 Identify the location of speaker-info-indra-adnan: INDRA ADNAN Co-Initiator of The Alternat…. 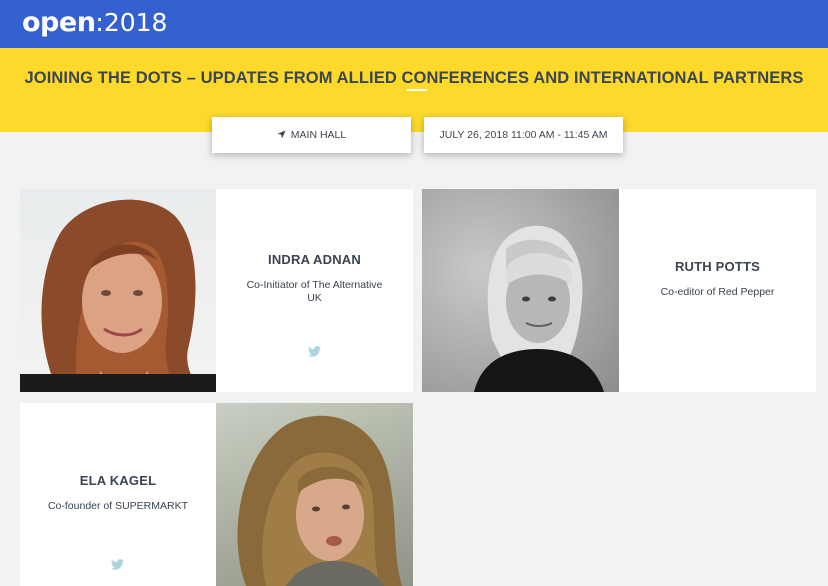
(314, 278).